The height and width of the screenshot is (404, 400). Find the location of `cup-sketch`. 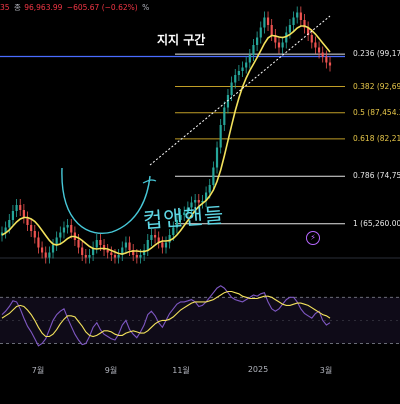

cup-sketch is located at coordinates (106, 200).